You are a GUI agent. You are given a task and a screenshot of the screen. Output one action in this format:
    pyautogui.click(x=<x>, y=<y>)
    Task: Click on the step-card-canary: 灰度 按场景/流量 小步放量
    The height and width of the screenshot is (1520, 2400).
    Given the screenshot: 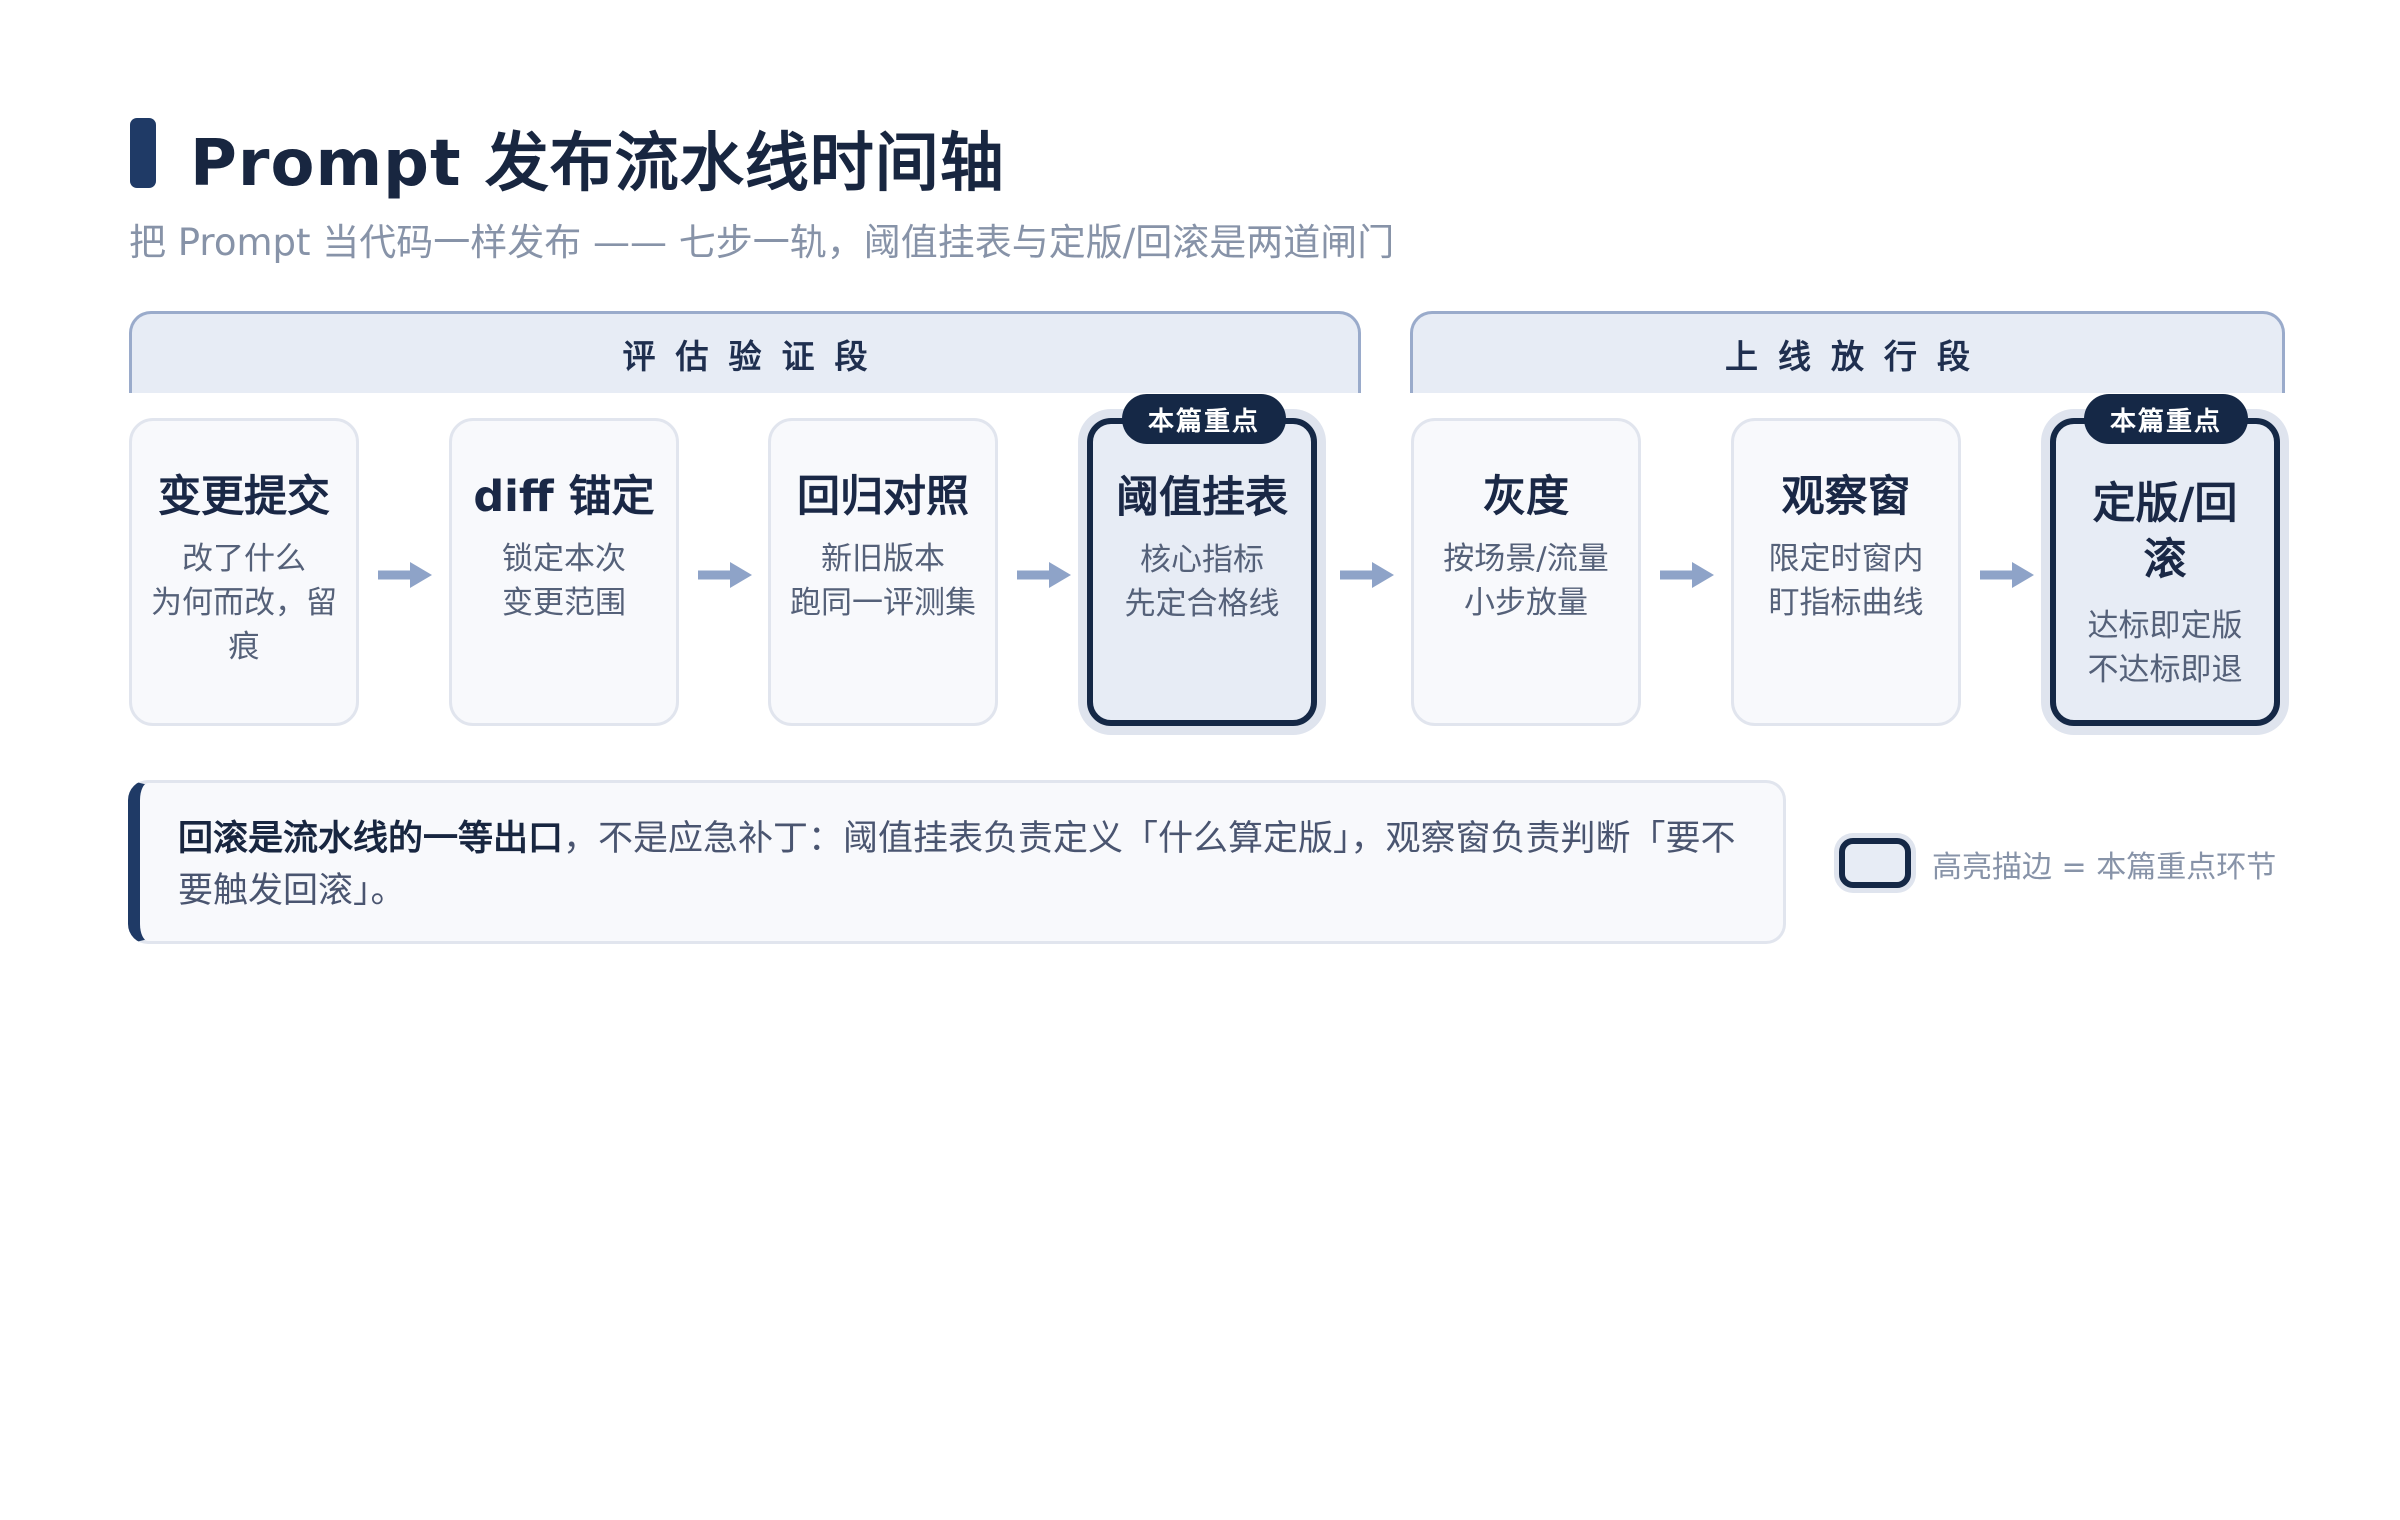 What is the action you would take?
    pyautogui.click(x=1526, y=572)
    